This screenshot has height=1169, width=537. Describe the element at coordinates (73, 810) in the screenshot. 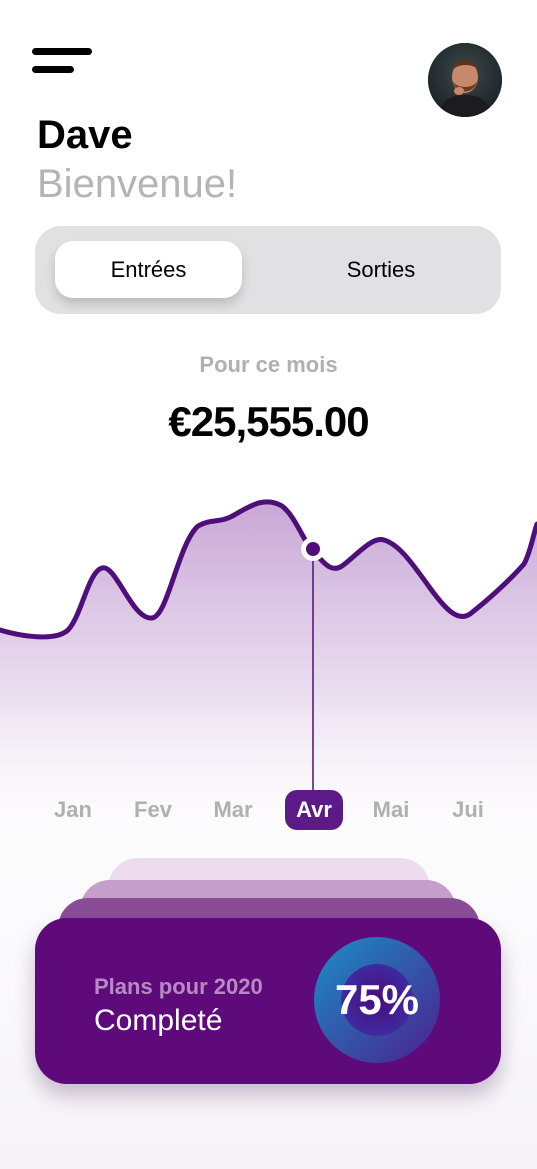

I see `month-jan: Jan` at that location.